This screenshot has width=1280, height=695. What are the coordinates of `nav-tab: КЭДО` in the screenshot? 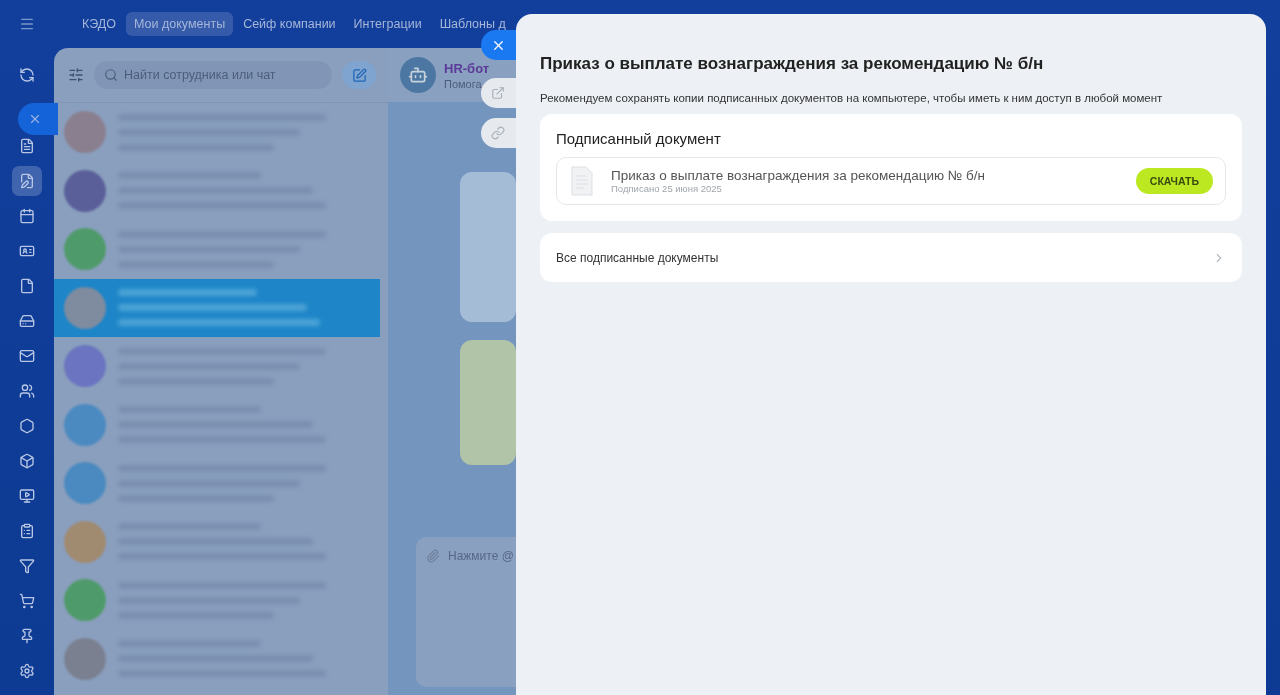 It's located at (99, 24).